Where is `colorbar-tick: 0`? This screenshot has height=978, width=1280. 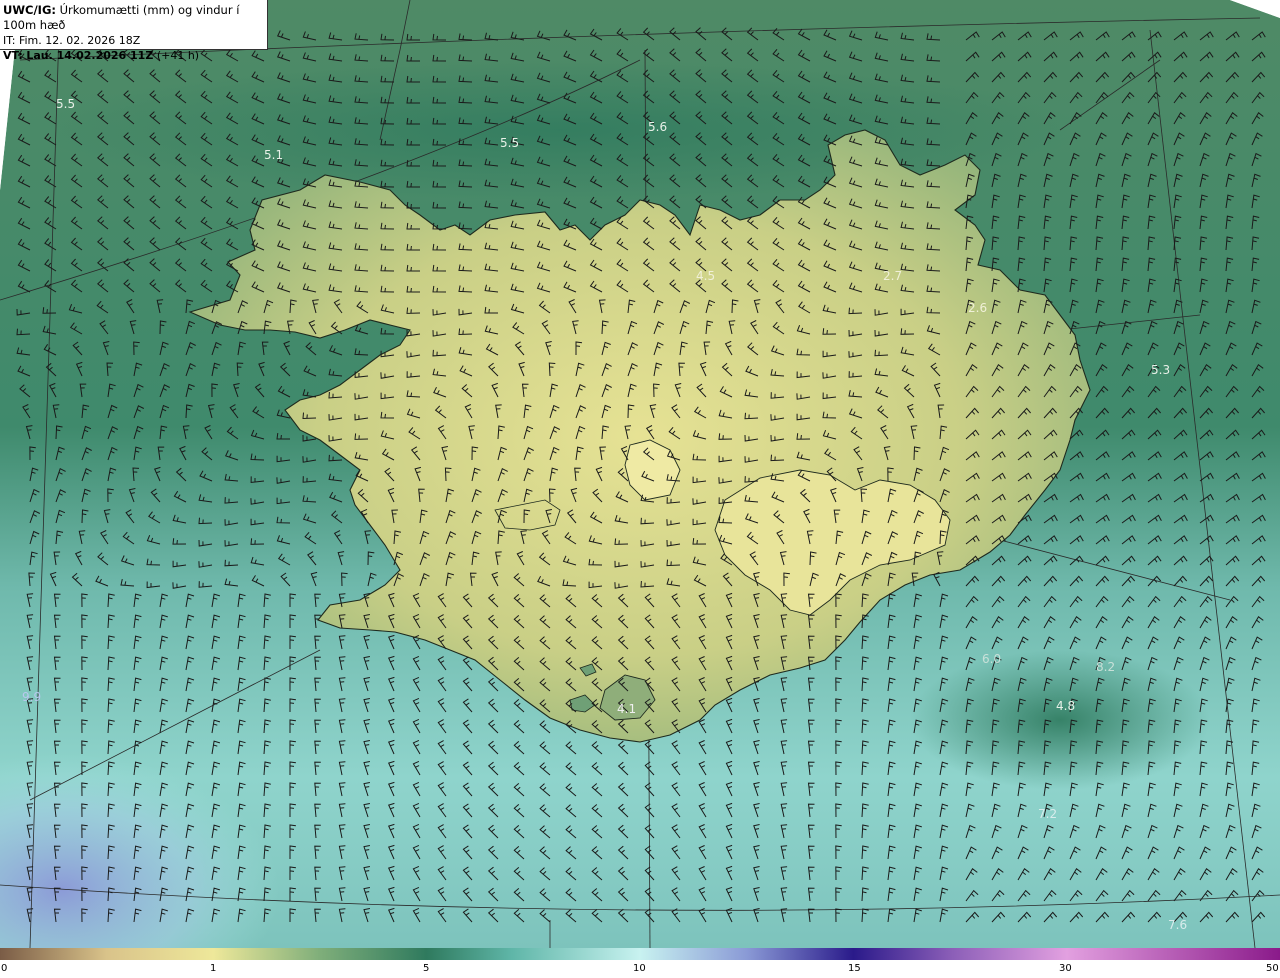
colorbar-tick: 0 is located at coordinates (4, 968).